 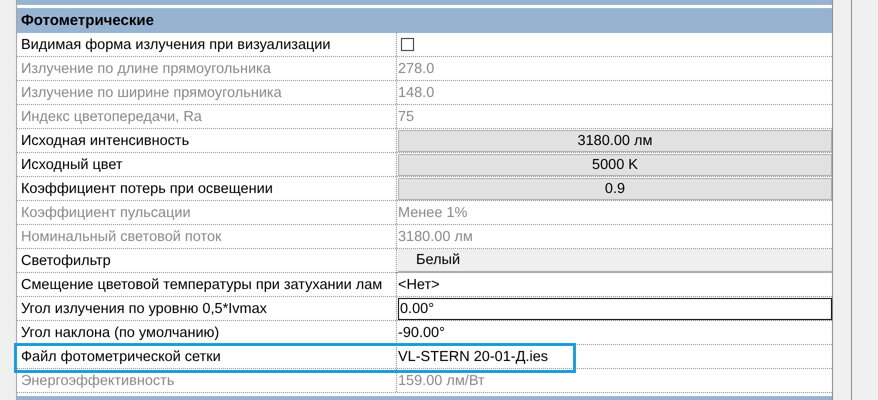 I want to click on value-input: 0.00°, so click(x=615, y=309).